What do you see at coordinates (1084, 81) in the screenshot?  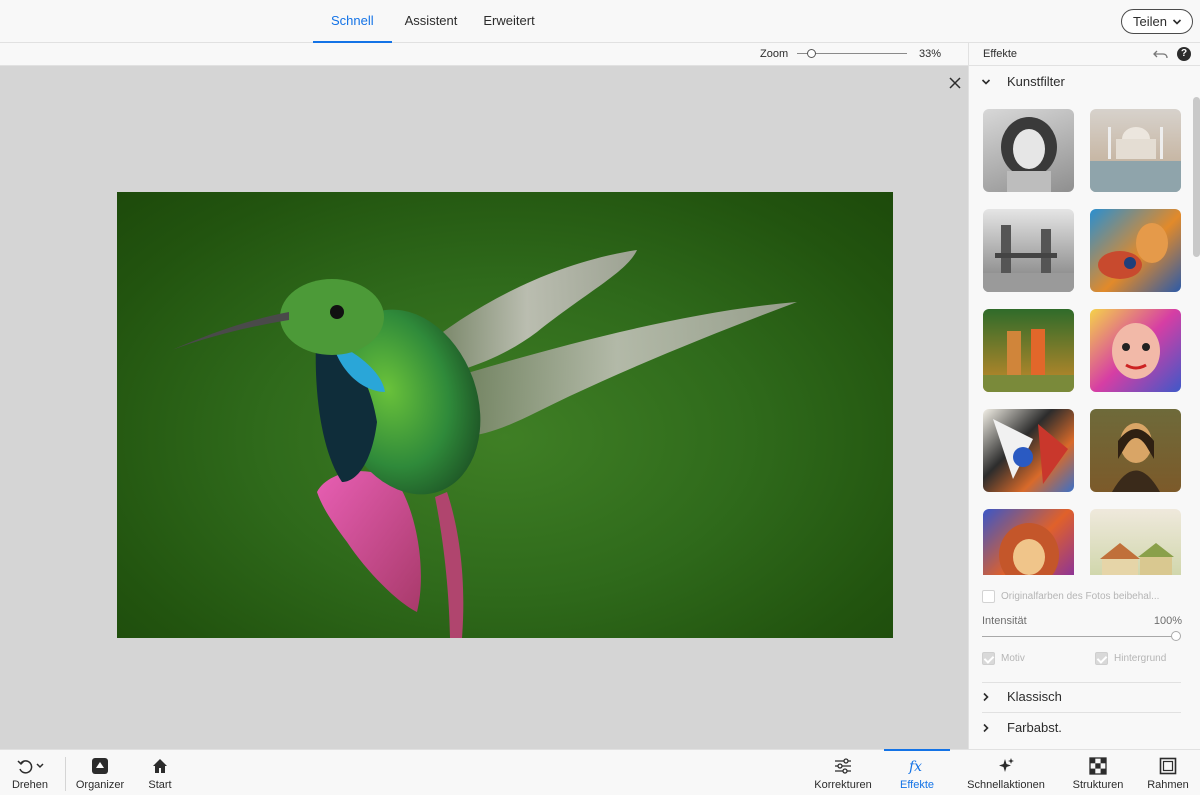 I see `section-kunstfilter: Kunstfilter` at bounding box center [1084, 81].